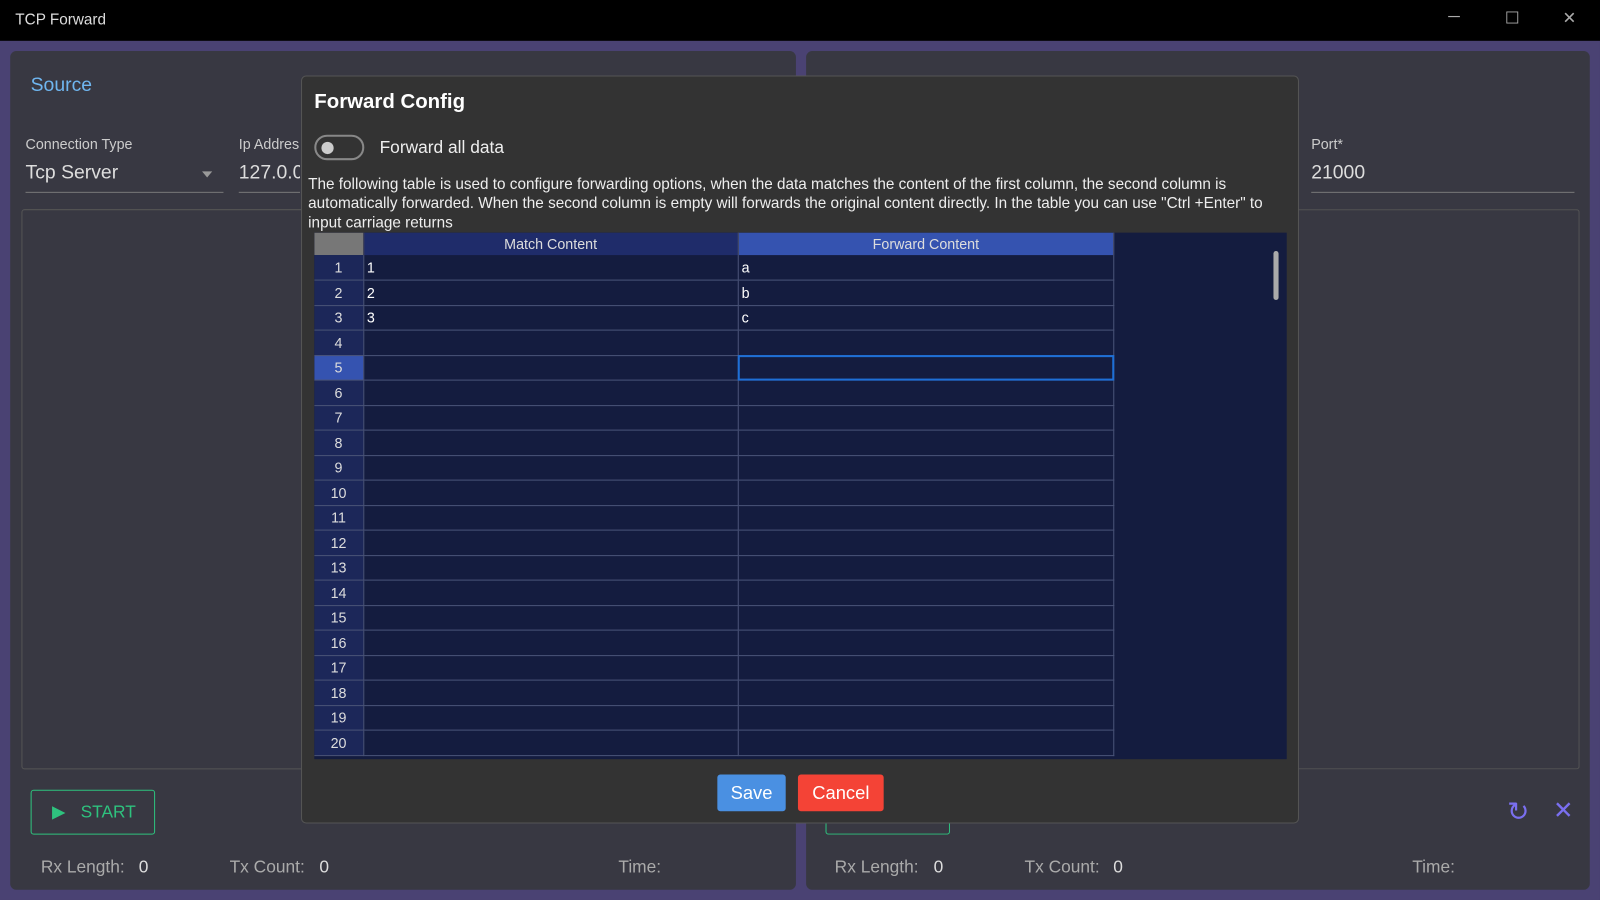 Image resolution: width=1600 pixels, height=900 pixels. Describe the element at coordinates (339, 493) in the screenshot. I see `row-number: 10` at that location.